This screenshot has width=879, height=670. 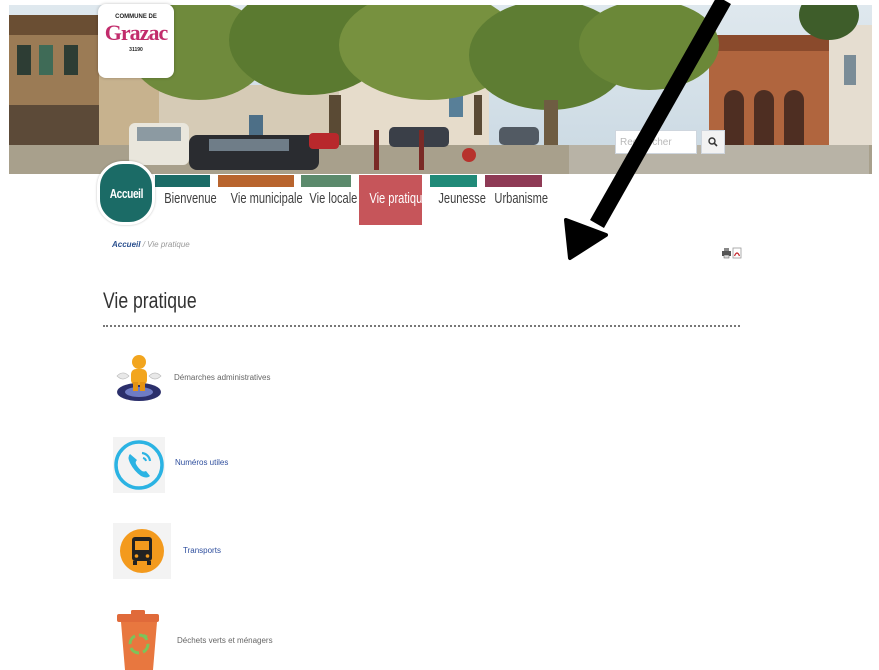 I want to click on list-item-label: Déchets verts et ménagers, so click(x=225, y=640).